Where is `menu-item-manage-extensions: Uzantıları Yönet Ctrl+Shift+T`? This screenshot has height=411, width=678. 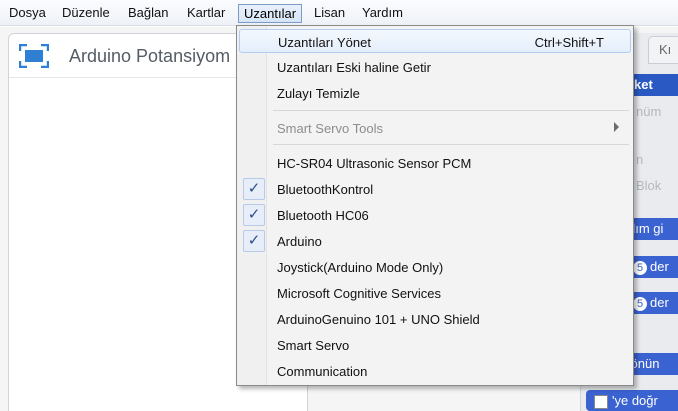
menu-item-manage-extensions: Uzantıları Yönet Ctrl+Shift+T is located at coordinates (435, 41).